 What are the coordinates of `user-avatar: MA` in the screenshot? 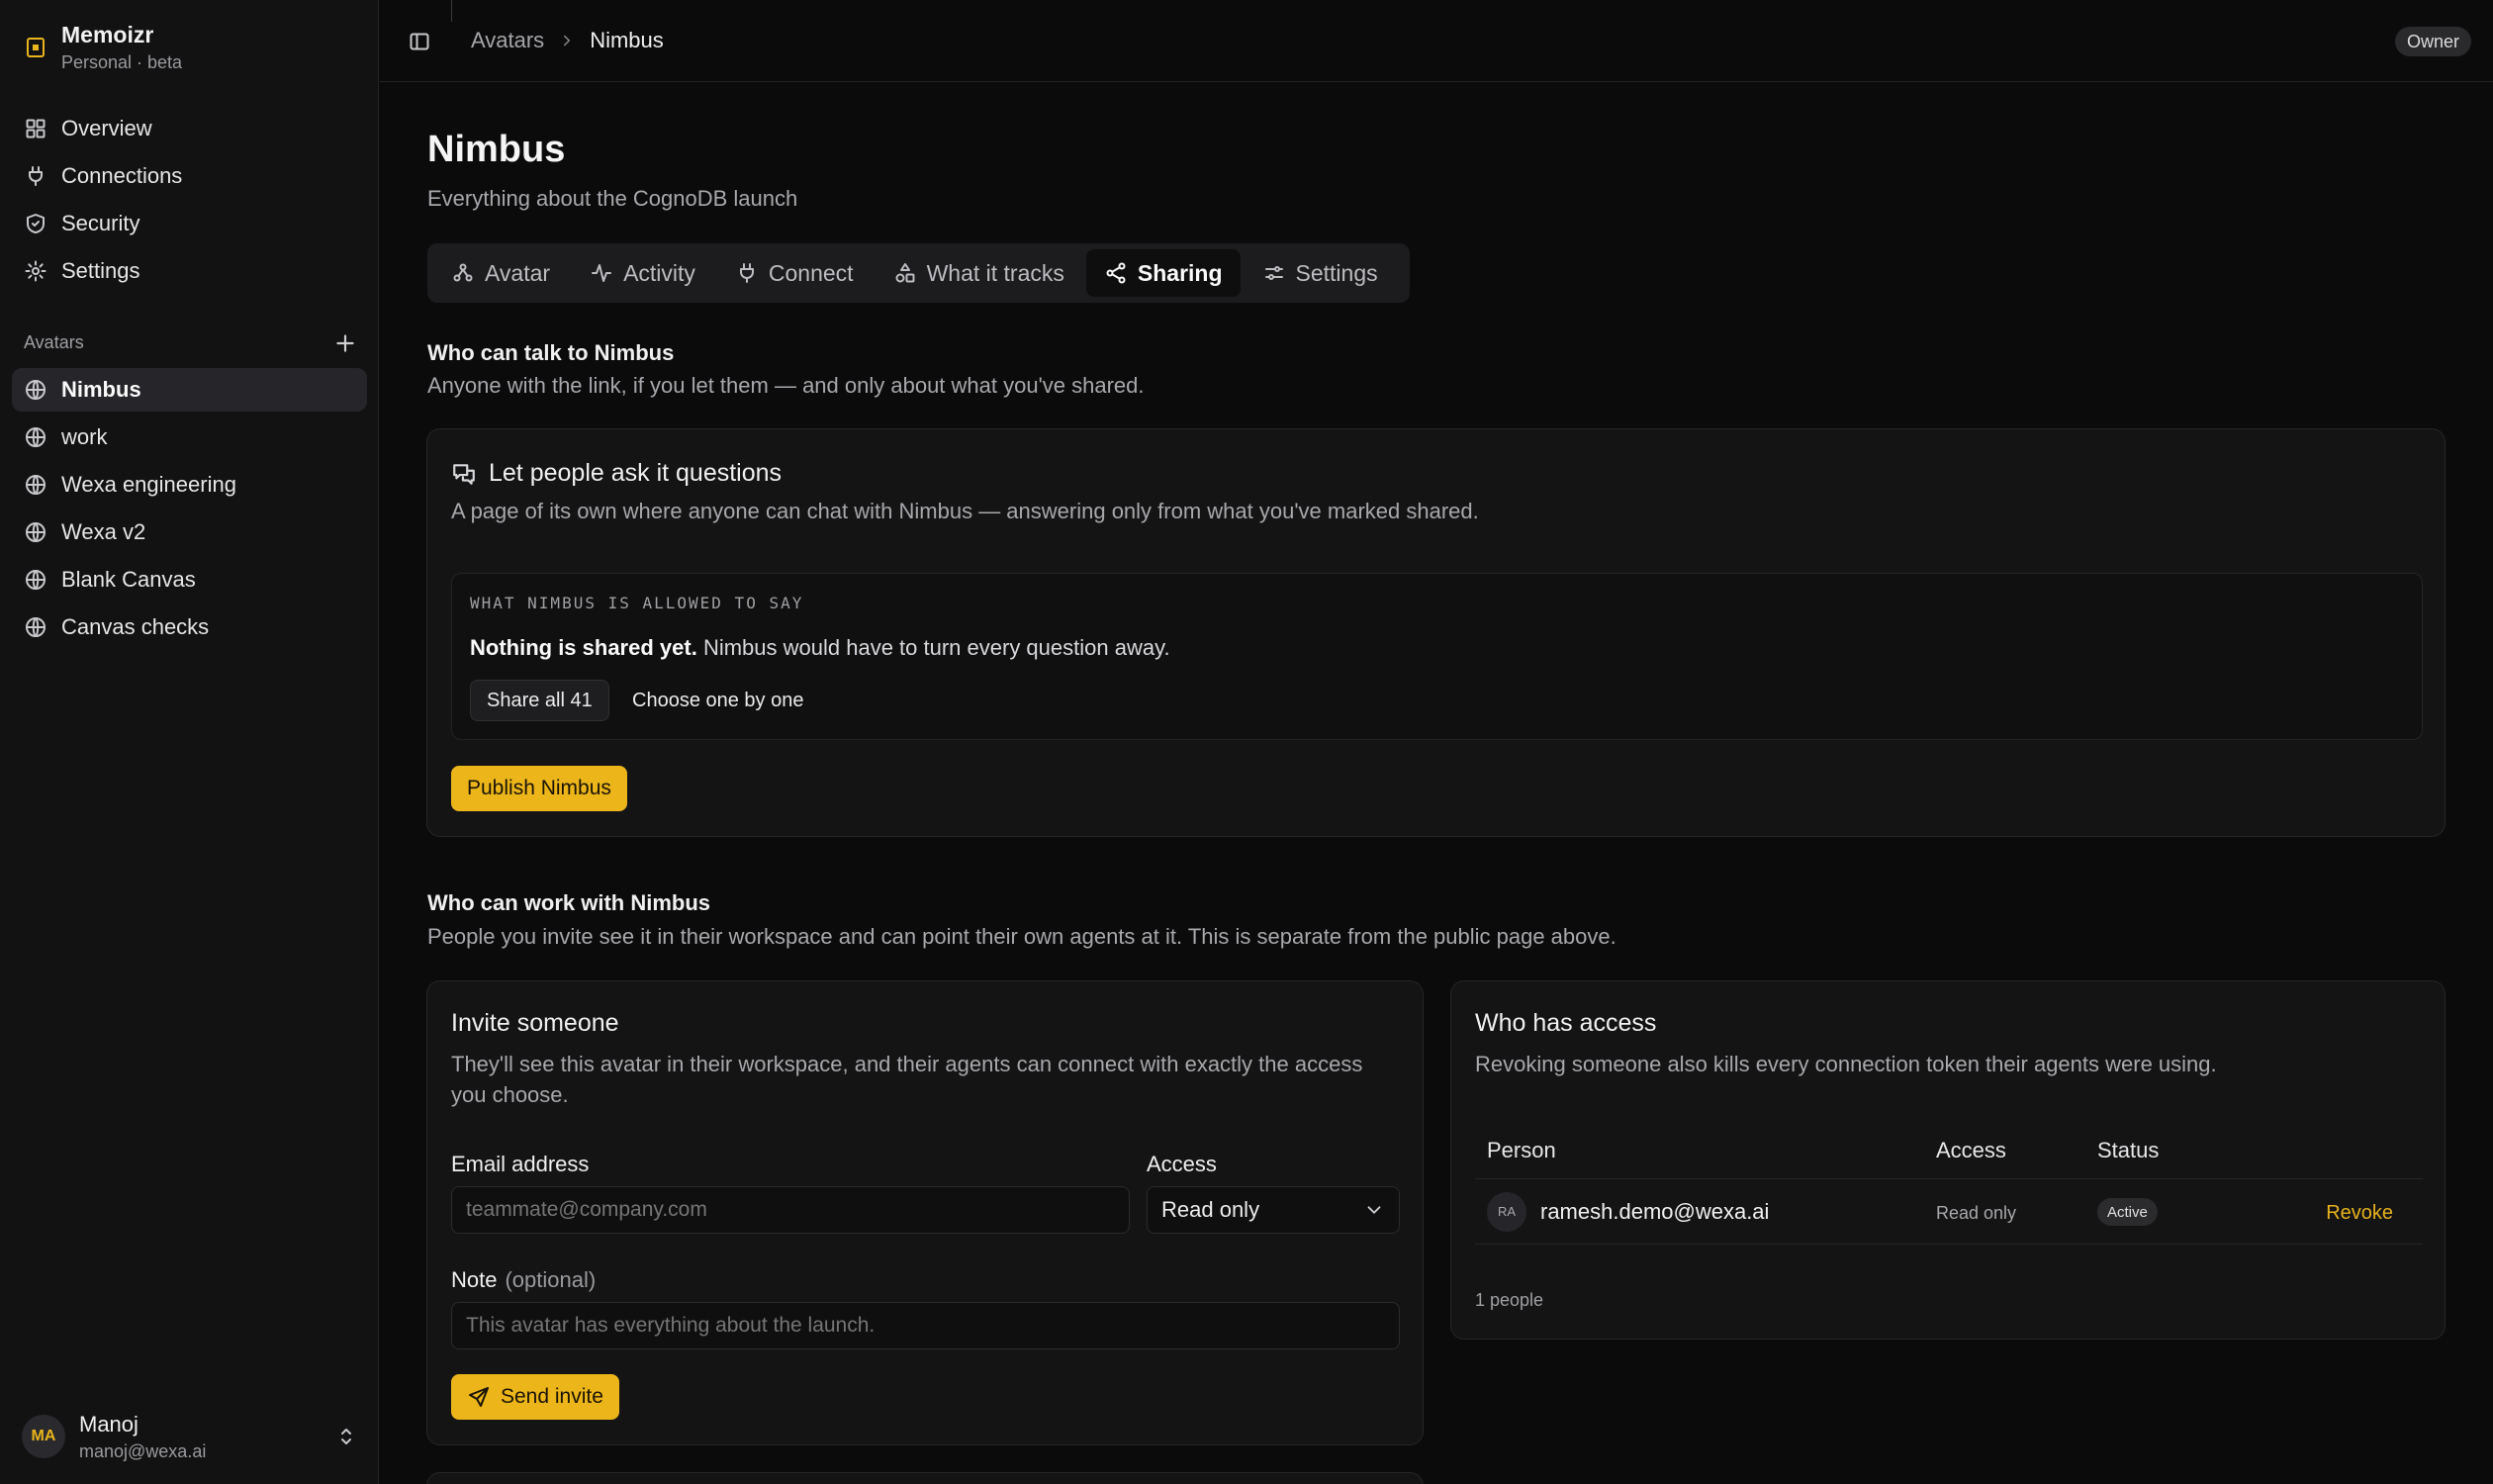 It's located at (43, 1436).